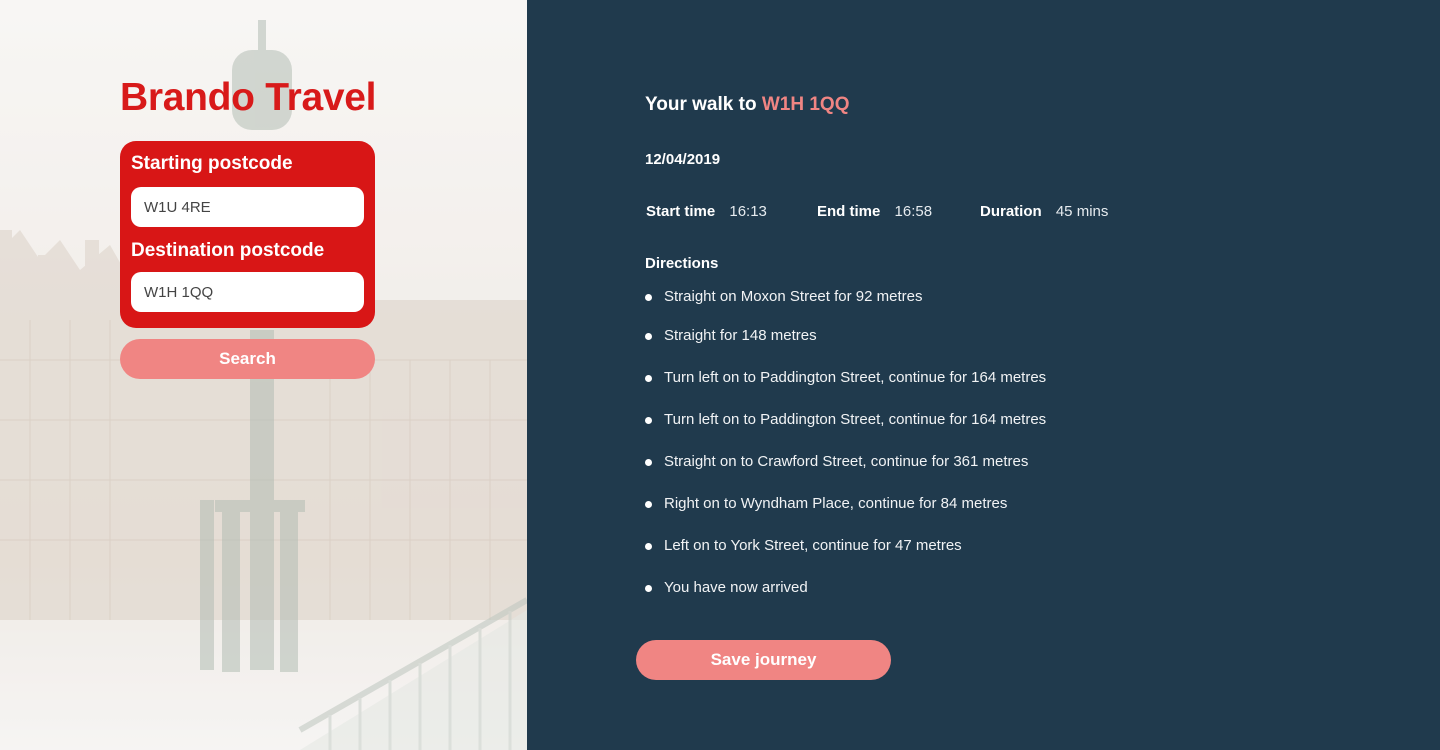 The image size is (1440, 750). What do you see at coordinates (247, 292) in the screenshot?
I see `destination-postcode-input` at bounding box center [247, 292].